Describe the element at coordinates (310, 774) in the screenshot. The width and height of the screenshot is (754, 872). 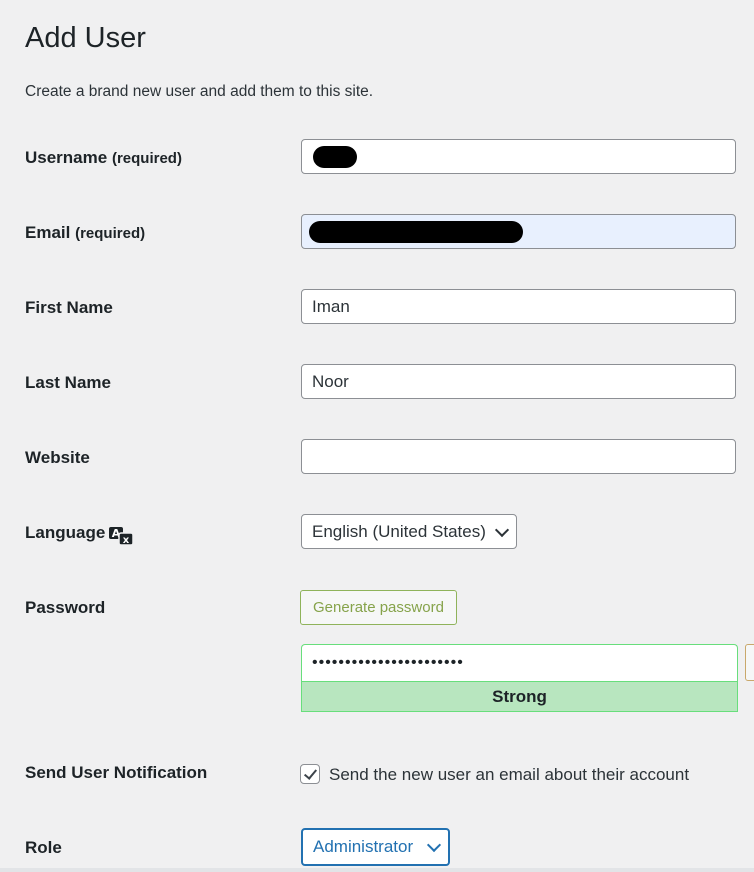
I see `notification-checkbox` at that location.